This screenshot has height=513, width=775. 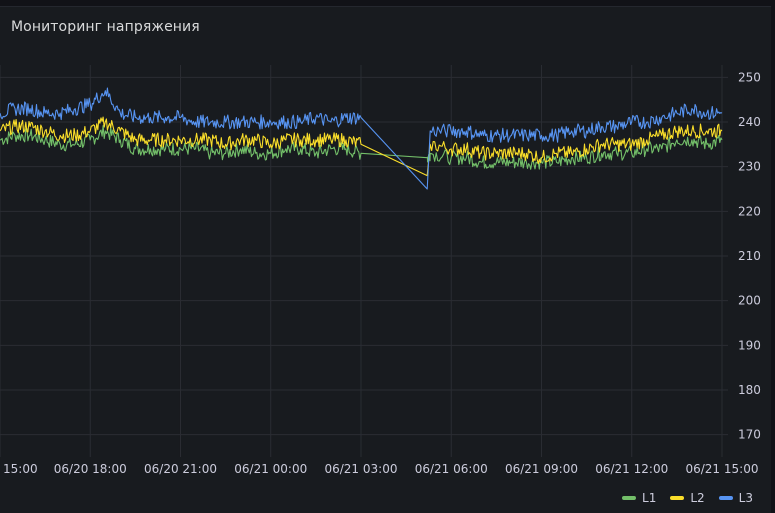 What do you see at coordinates (749, 211) in the screenshot?
I see `y-tick-label: 220` at bounding box center [749, 211].